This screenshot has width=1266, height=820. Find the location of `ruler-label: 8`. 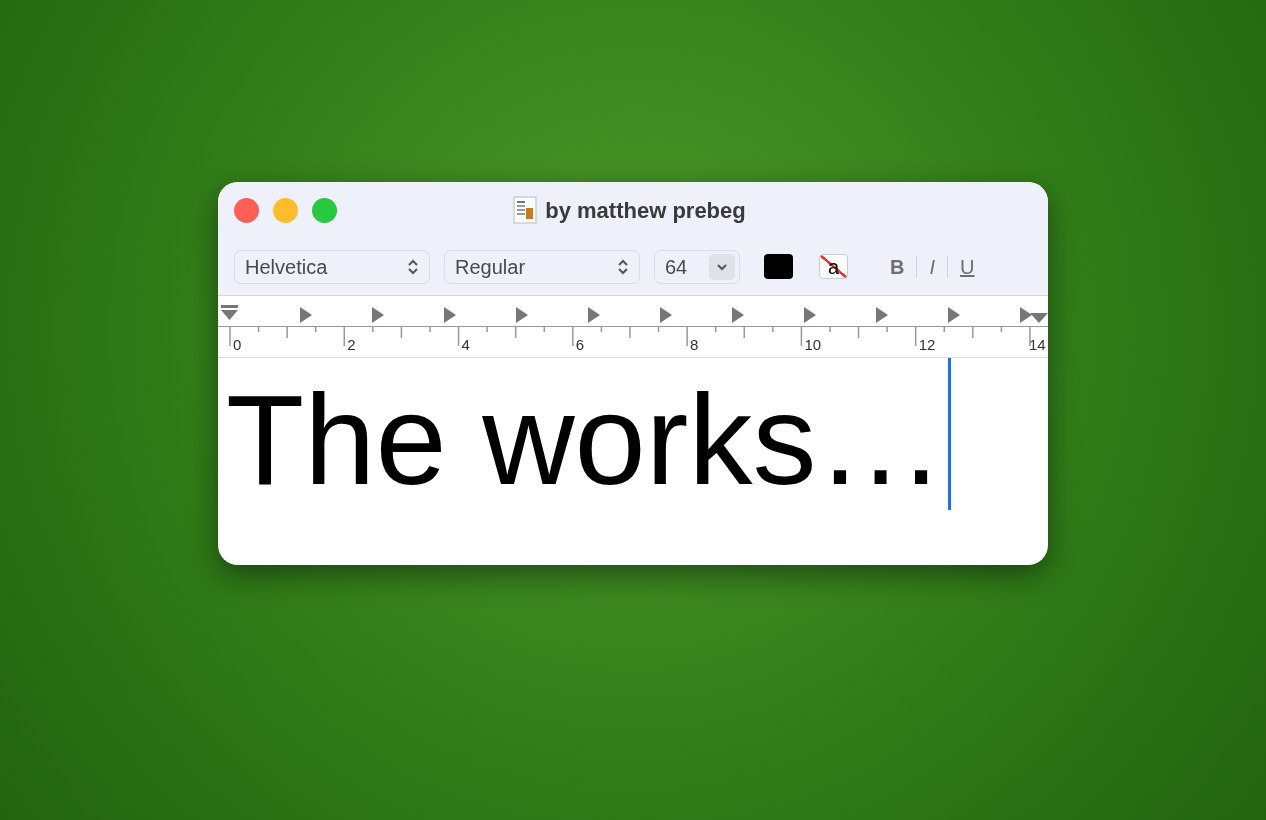

ruler-label: 8 is located at coordinates (694, 344).